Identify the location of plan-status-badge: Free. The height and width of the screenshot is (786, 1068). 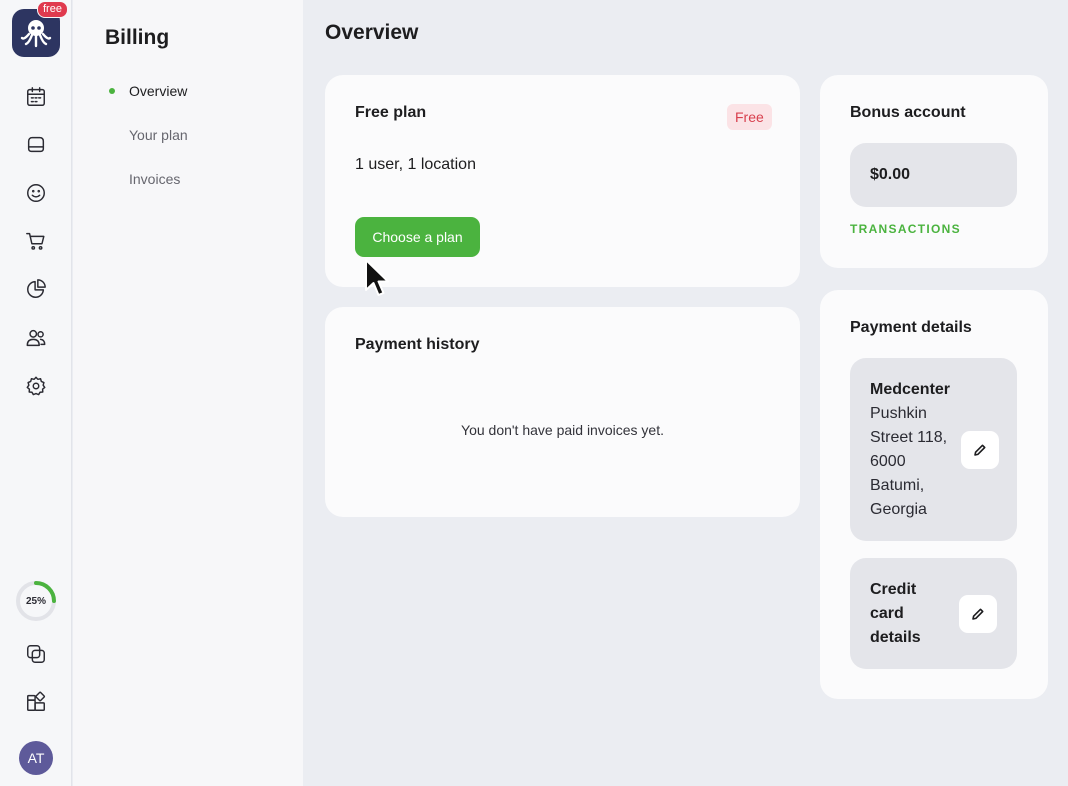
(749, 117).